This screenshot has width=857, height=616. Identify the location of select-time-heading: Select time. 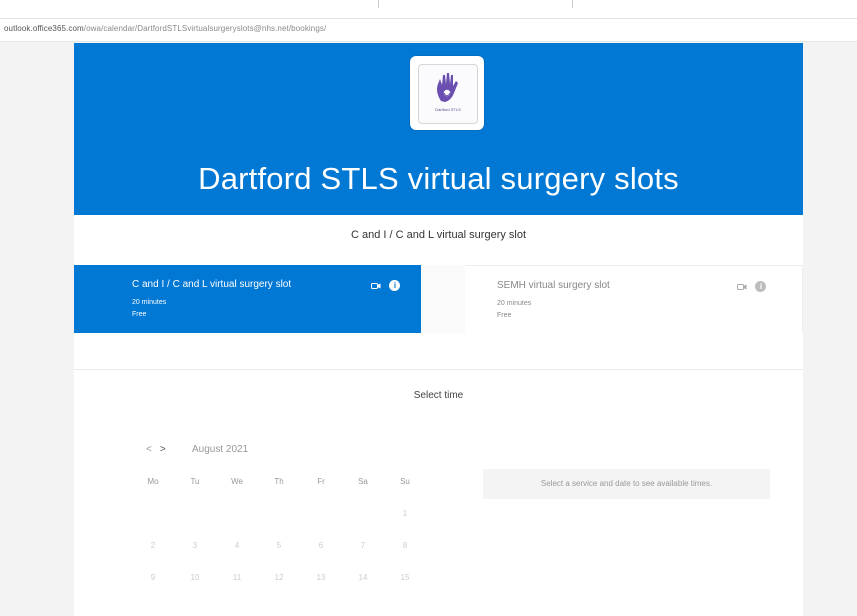
(438, 395).